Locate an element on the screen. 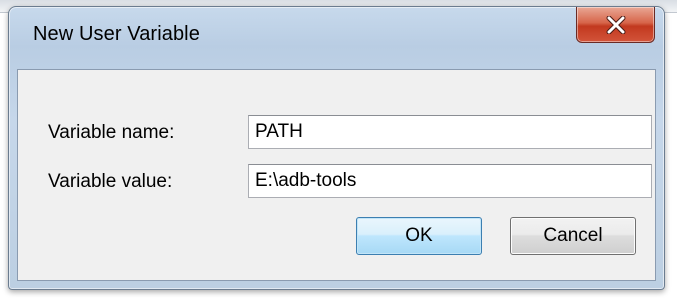  ok-button: OK is located at coordinates (419, 236).